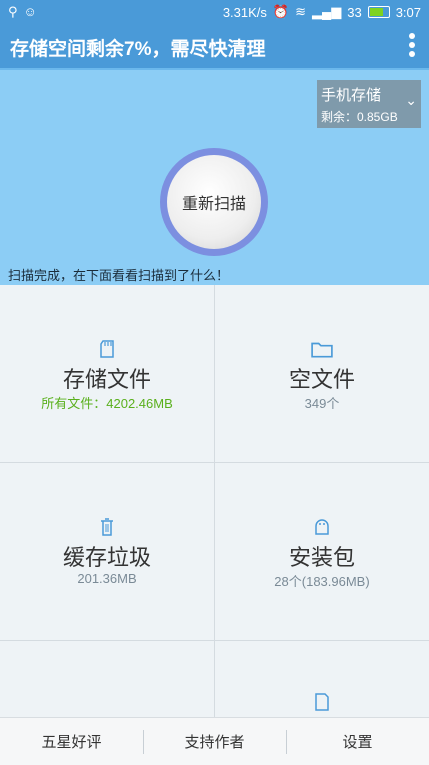 The image size is (429, 765). Describe the element at coordinates (322, 350) in the screenshot. I see `folder-icon` at that location.